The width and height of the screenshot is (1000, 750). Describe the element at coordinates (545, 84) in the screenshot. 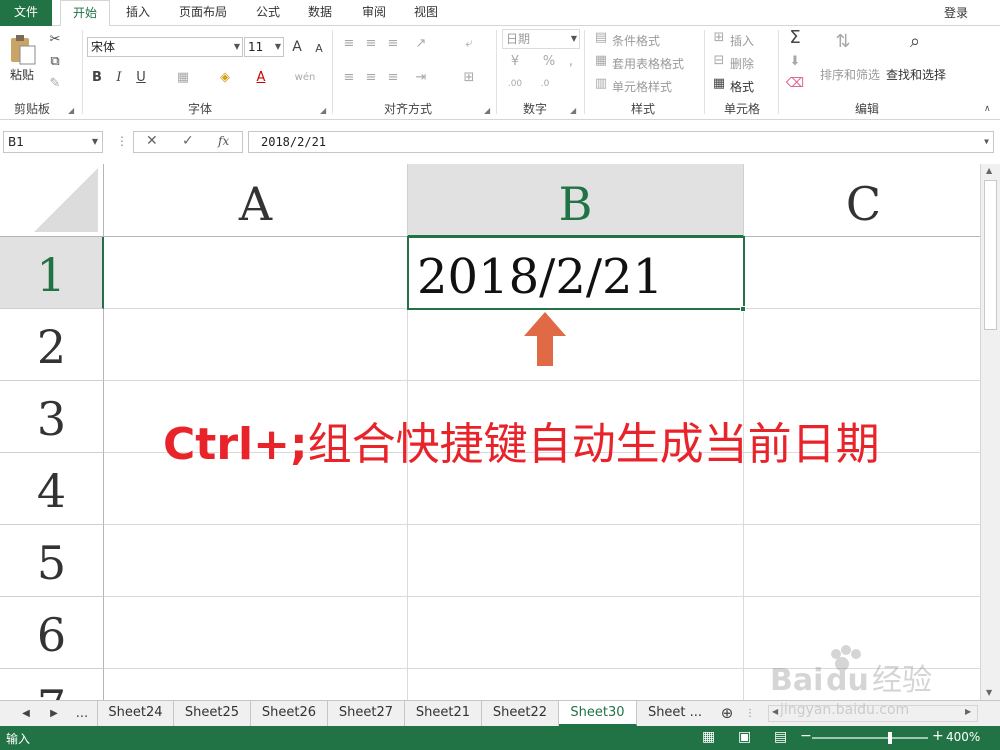

I see `decrease-decimal-icon: .0` at that location.